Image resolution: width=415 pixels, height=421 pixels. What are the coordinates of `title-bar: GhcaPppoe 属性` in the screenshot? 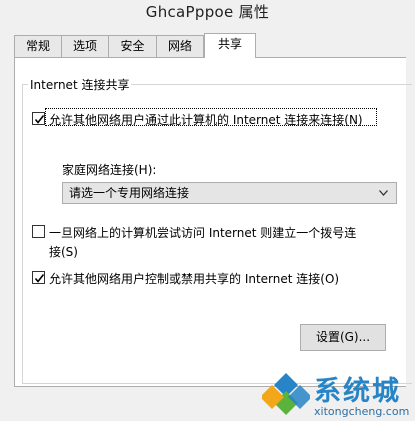 It's located at (207, 13).